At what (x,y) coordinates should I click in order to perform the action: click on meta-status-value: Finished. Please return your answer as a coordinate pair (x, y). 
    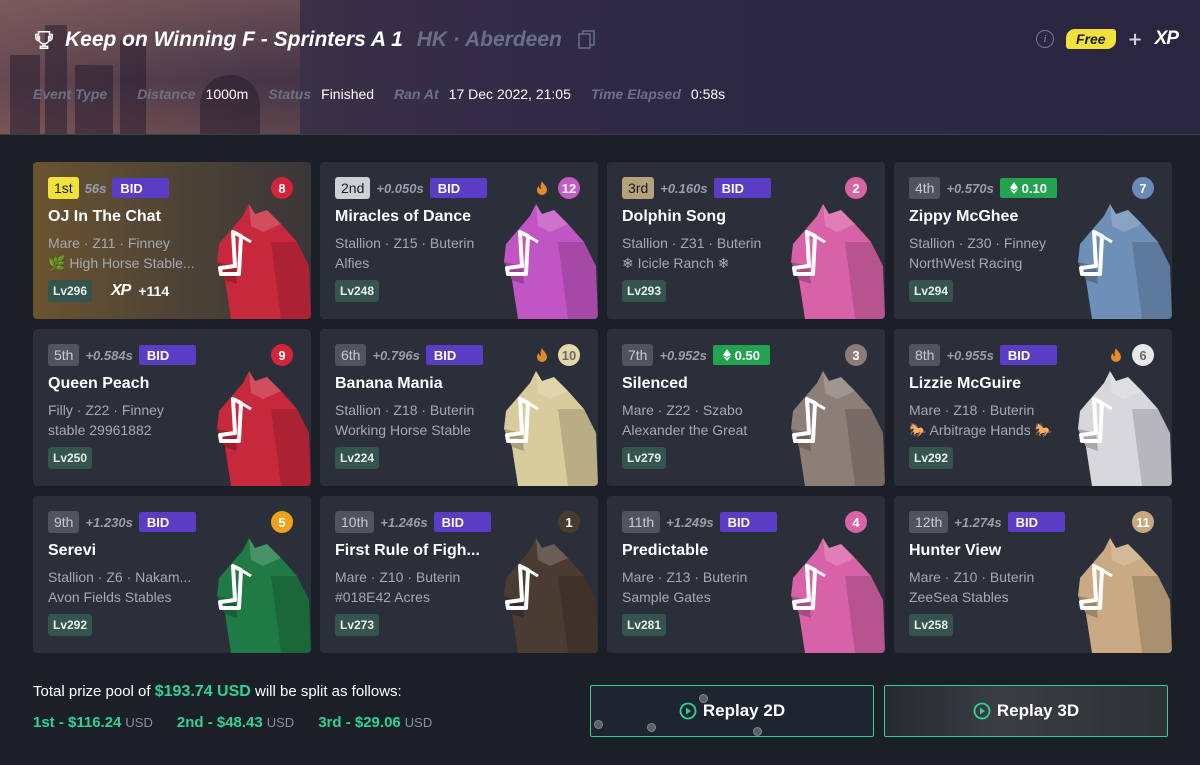
    Looking at the image, I should click on (348, 94).